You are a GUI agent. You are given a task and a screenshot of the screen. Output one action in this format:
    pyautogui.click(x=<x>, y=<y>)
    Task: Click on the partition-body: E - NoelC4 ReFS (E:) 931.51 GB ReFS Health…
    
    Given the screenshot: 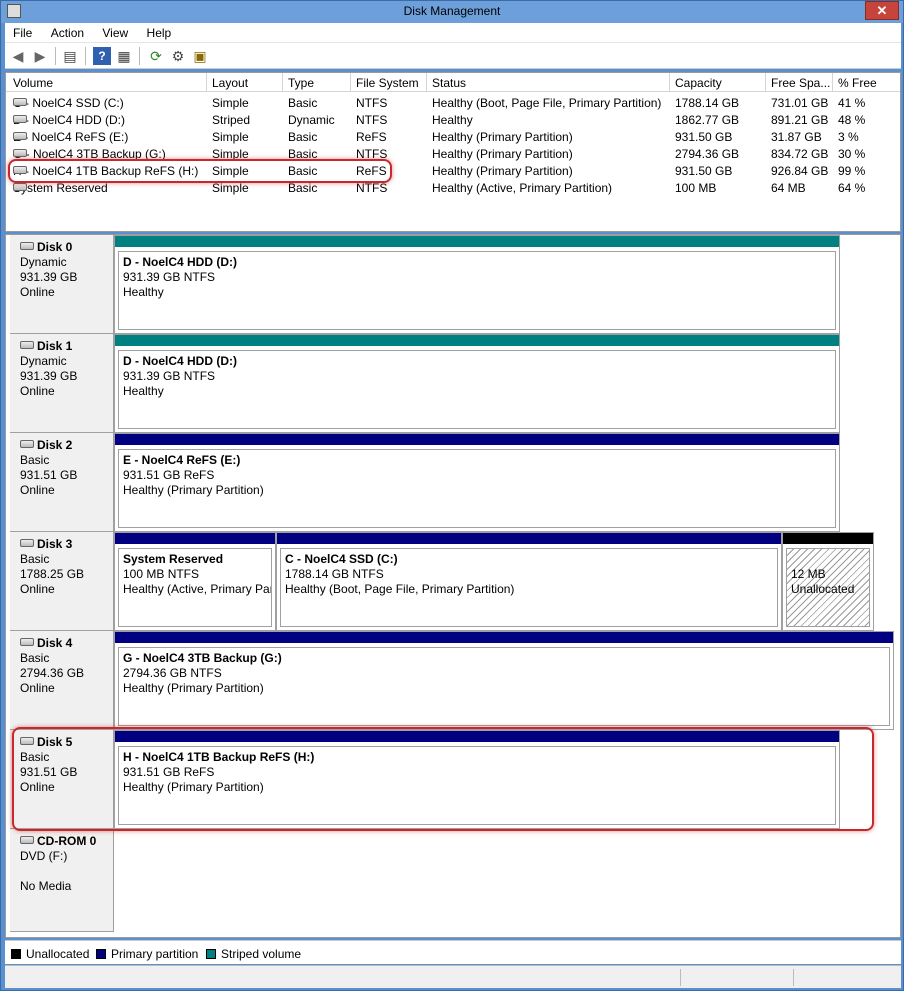 What is the action you would take?
    pyautogui.click(x=477, y=488)
    